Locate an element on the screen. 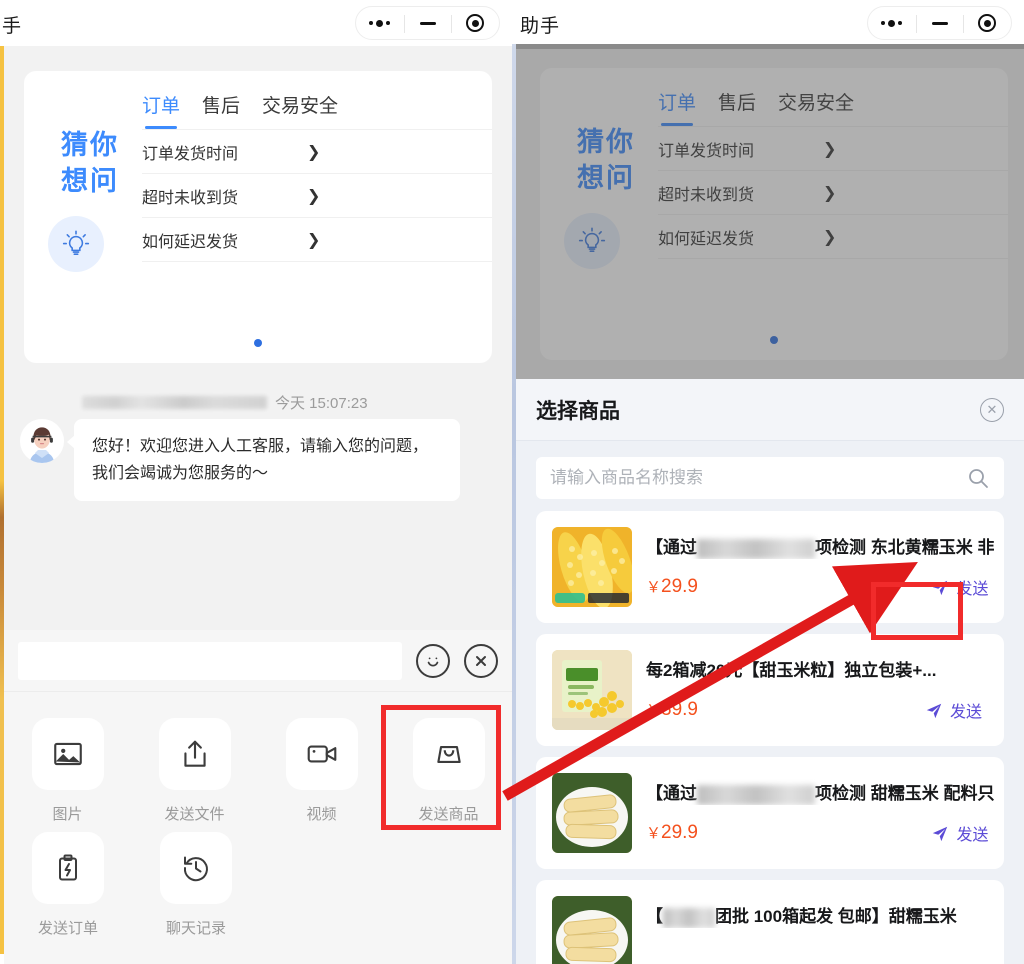 Image resolution: width=1024 pixels, height=964 pixels. avatar is located at coordinates (42, 441).